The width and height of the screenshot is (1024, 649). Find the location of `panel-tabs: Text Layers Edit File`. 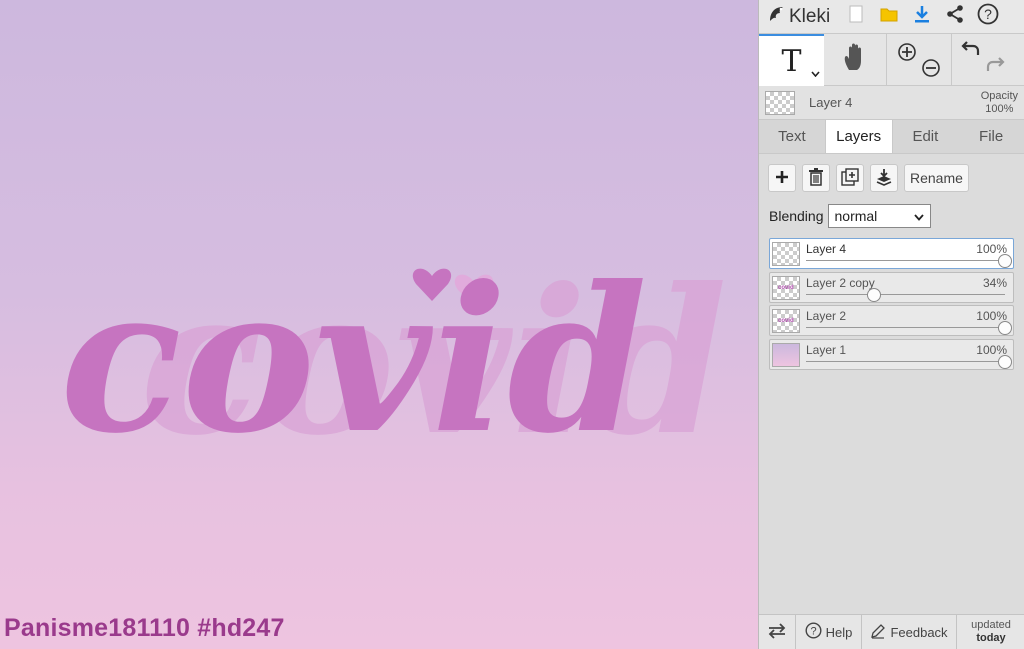

panel-tabs: Text Layers Edit File is located at coordinates (891, 136).